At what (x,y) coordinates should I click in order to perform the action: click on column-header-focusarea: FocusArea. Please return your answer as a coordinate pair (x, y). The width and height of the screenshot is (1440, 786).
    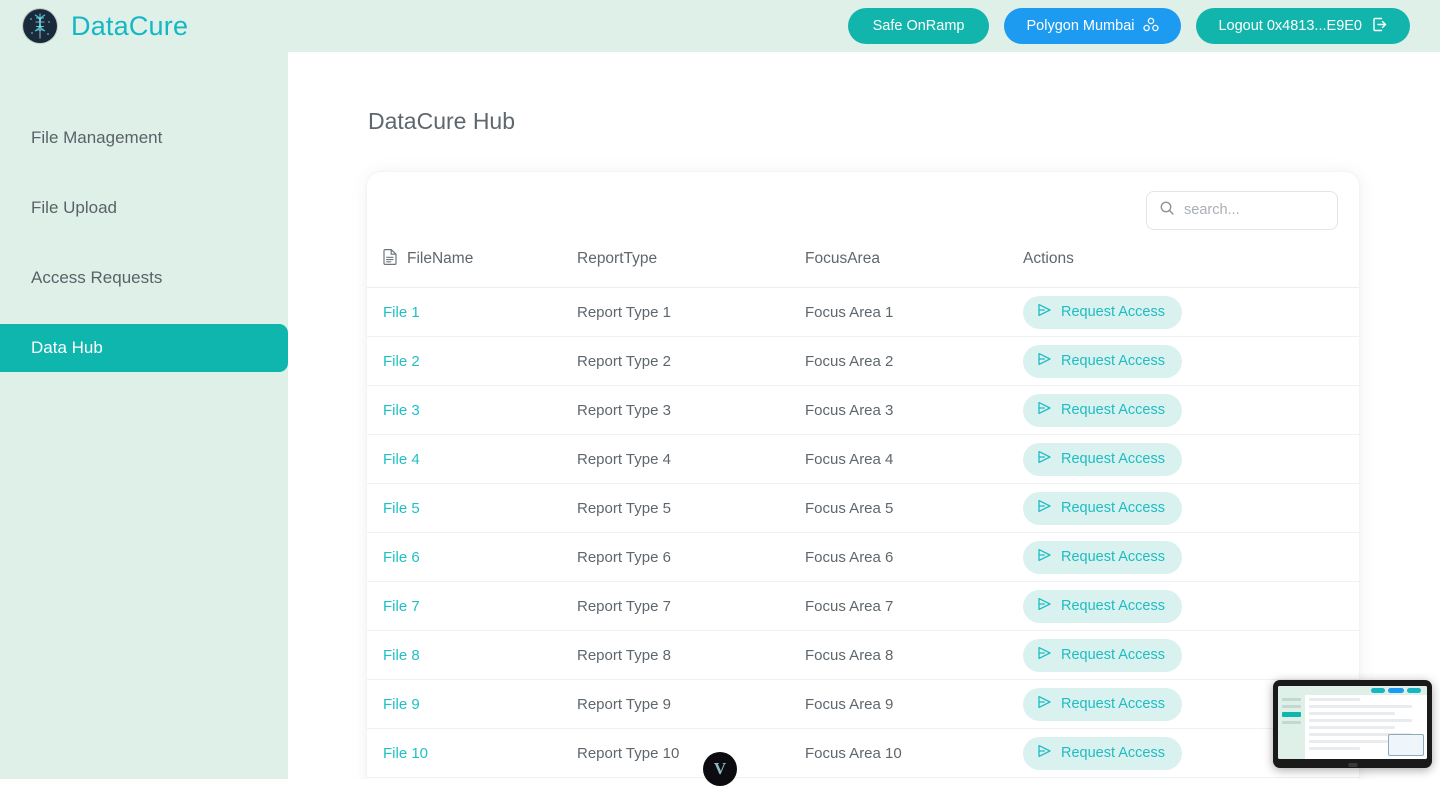
    Looking at the image, I should click on (914, 268).